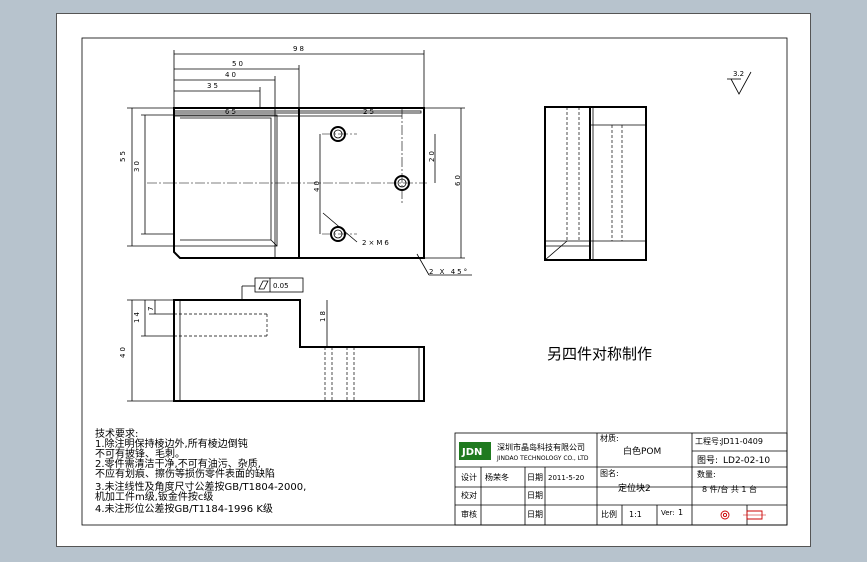 The width and height of the screenshot is (867, 562). I want to click on mirror-note: 另四件对称制作, so click(599, 354).